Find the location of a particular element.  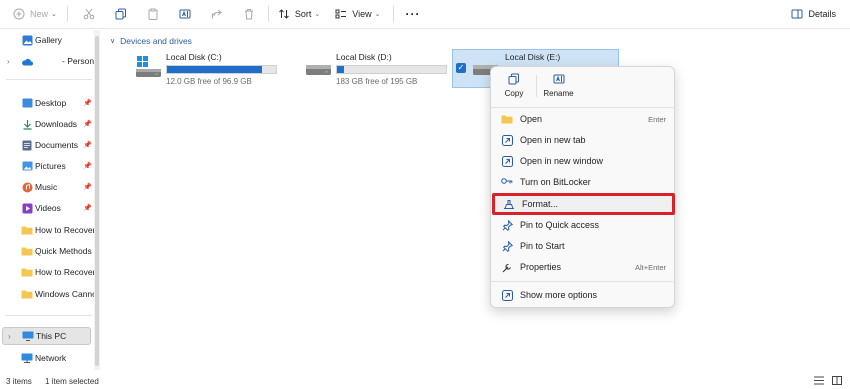

windows-drive-icon is located at coordinates (148, 67).